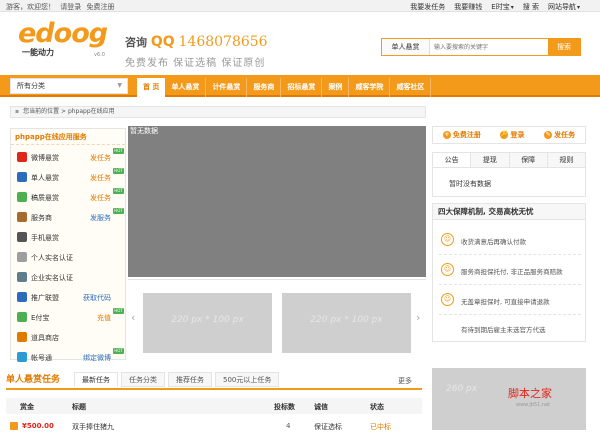  Describe the element at coordinates (22, 317) in the screenshot. I see `wallet-icon` at that location.